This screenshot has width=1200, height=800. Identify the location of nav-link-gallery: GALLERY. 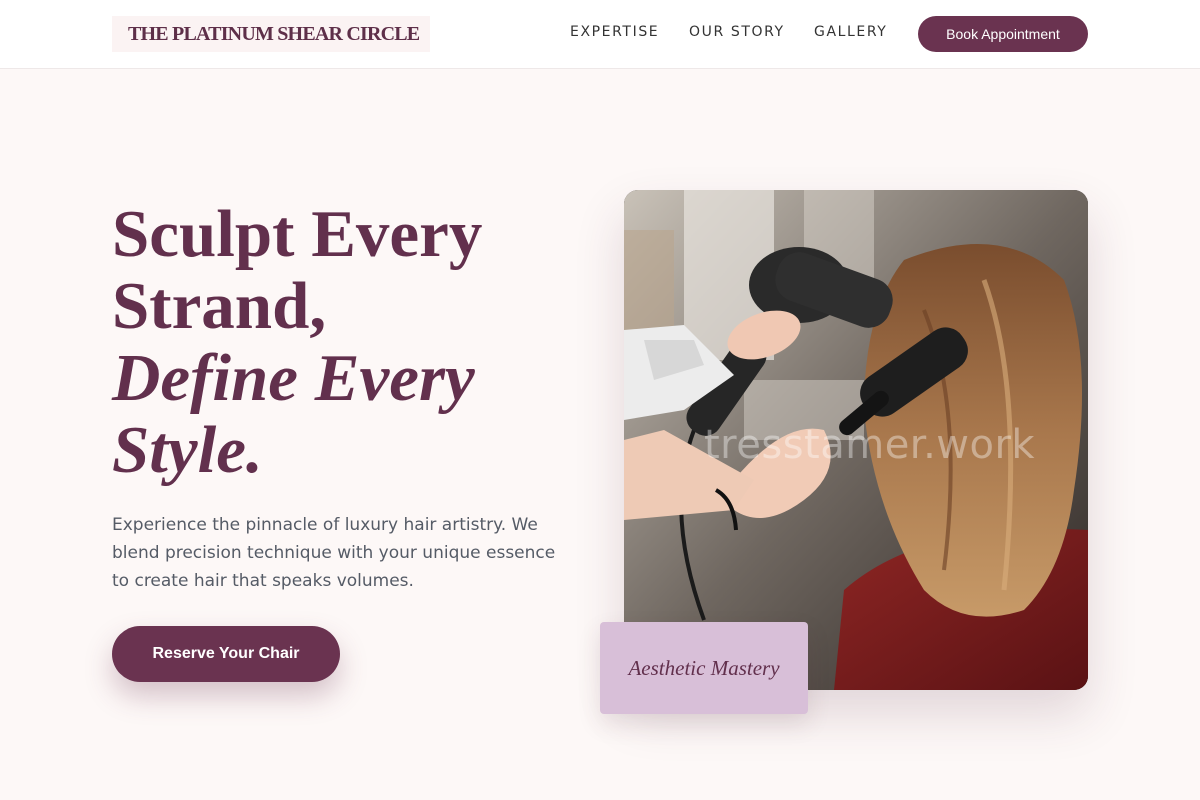
(850, 32).